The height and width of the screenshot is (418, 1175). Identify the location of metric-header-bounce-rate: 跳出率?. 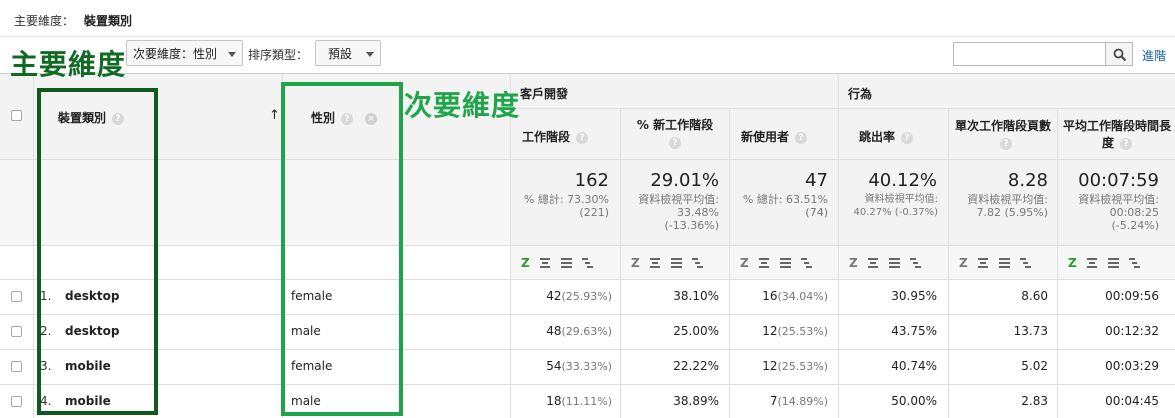
(886, 136).